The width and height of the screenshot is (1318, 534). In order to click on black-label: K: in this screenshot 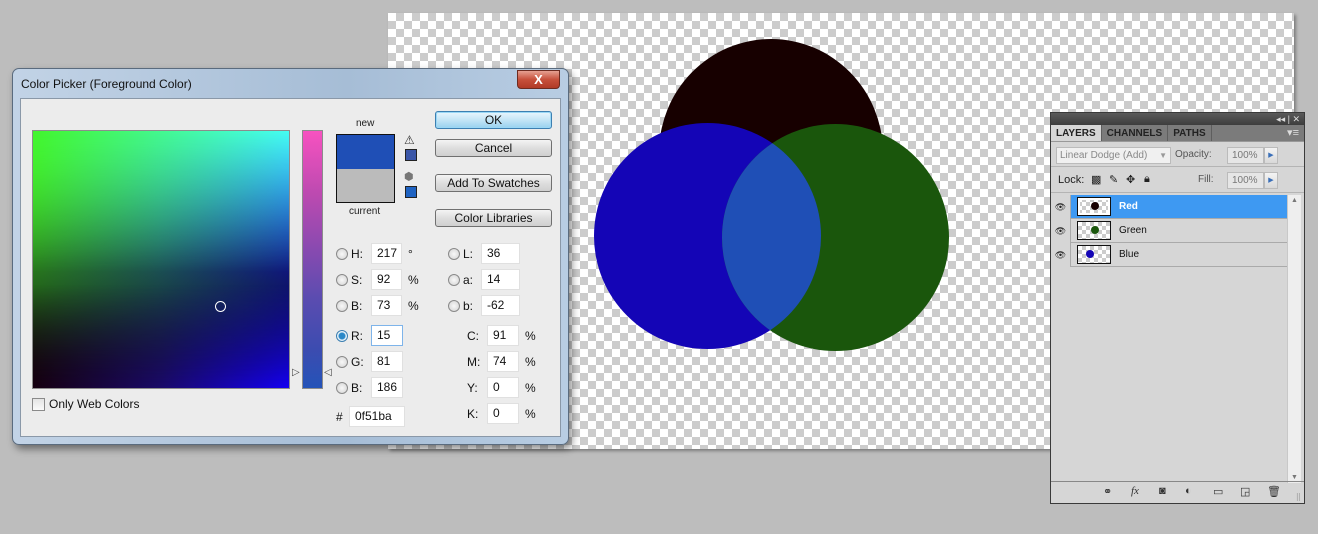, I will do `click(473, 413)`.